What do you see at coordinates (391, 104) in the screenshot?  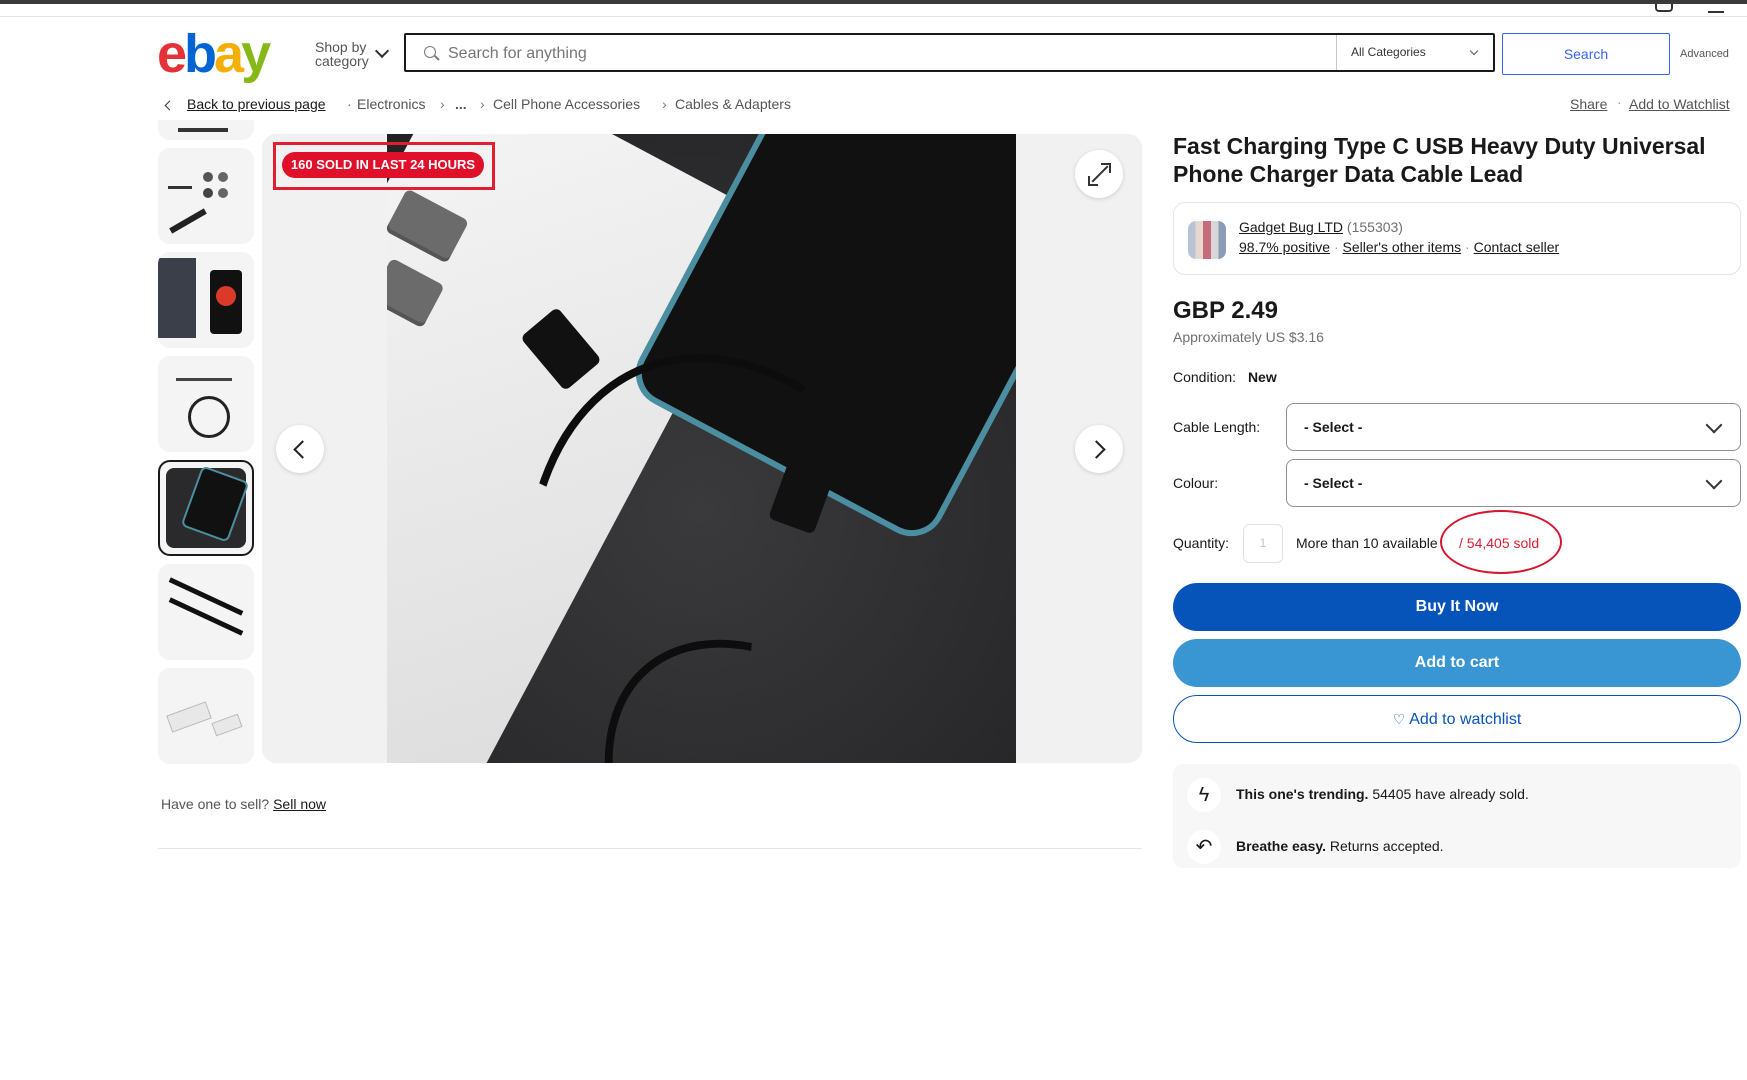 I see `breadcrumb-electronics: Electronics` at bounding box center [391, 104].